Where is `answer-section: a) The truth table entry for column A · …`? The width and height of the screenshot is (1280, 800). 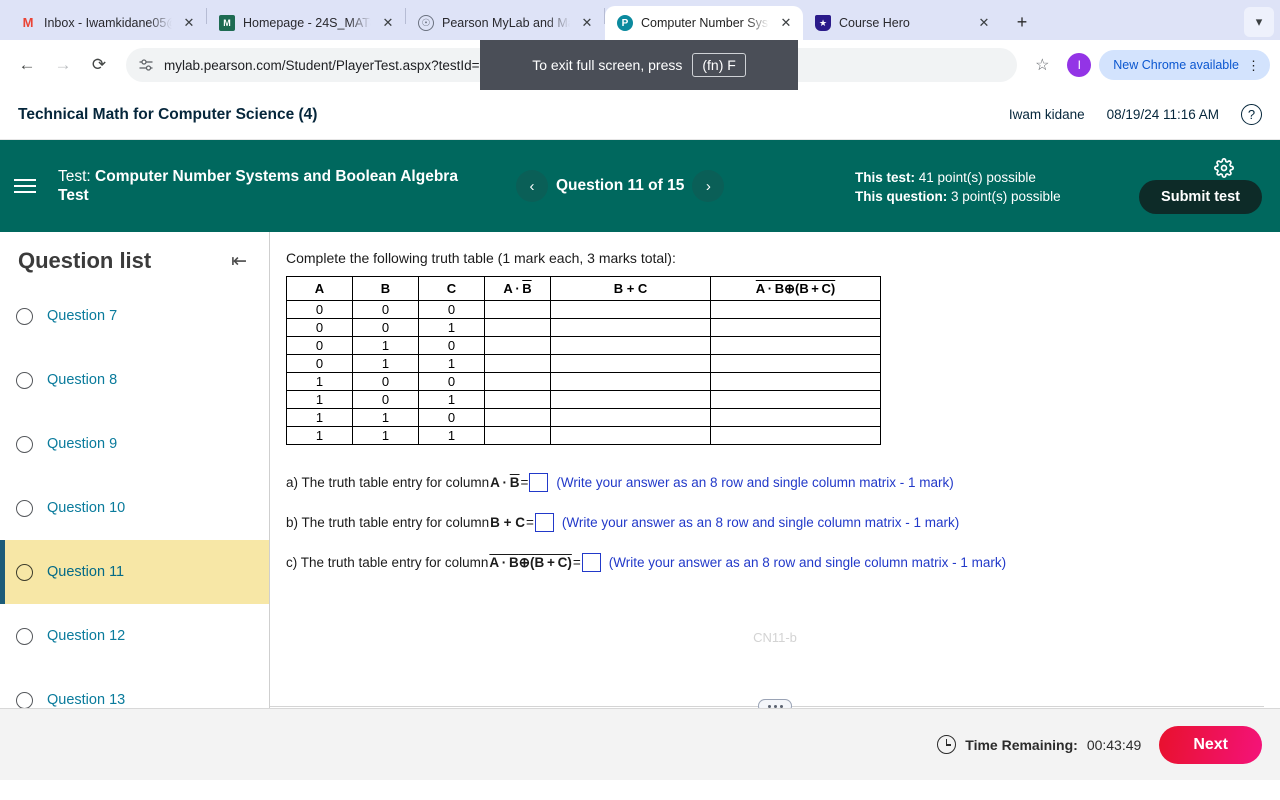
answer-section: a) The truth table entry for column A · … is located at coordinates (775, 508).